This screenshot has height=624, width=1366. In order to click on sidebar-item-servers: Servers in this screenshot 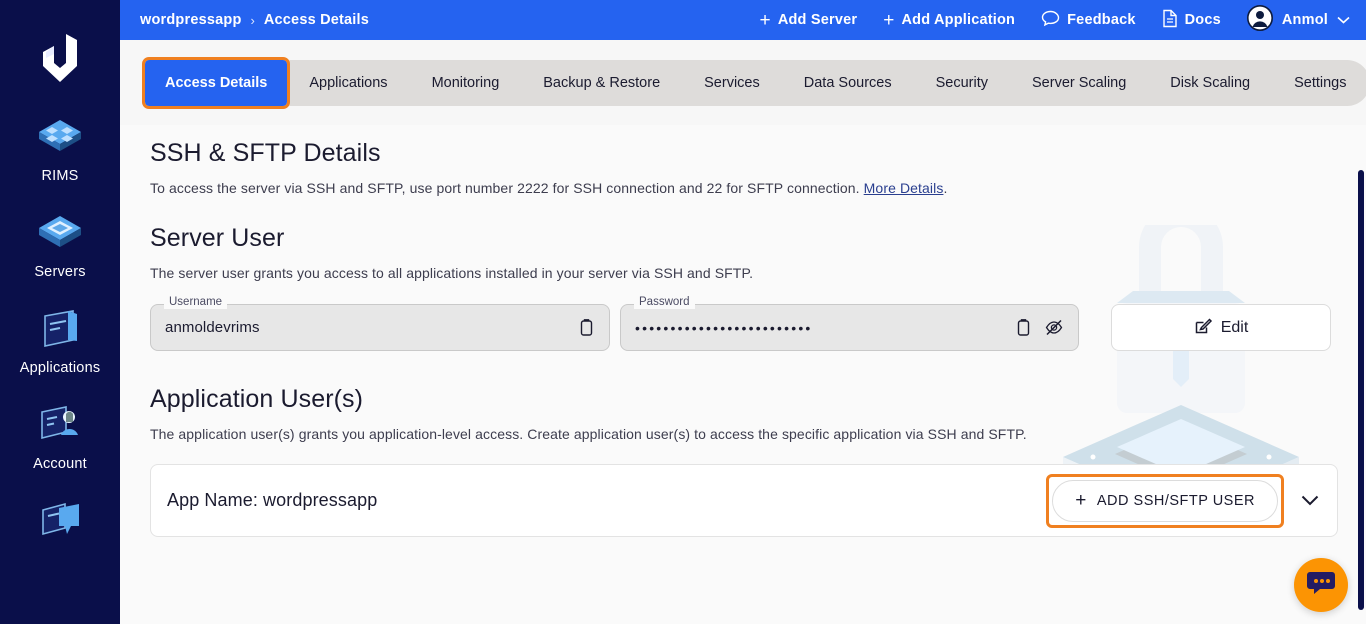, I will do `click(60, 245)`.